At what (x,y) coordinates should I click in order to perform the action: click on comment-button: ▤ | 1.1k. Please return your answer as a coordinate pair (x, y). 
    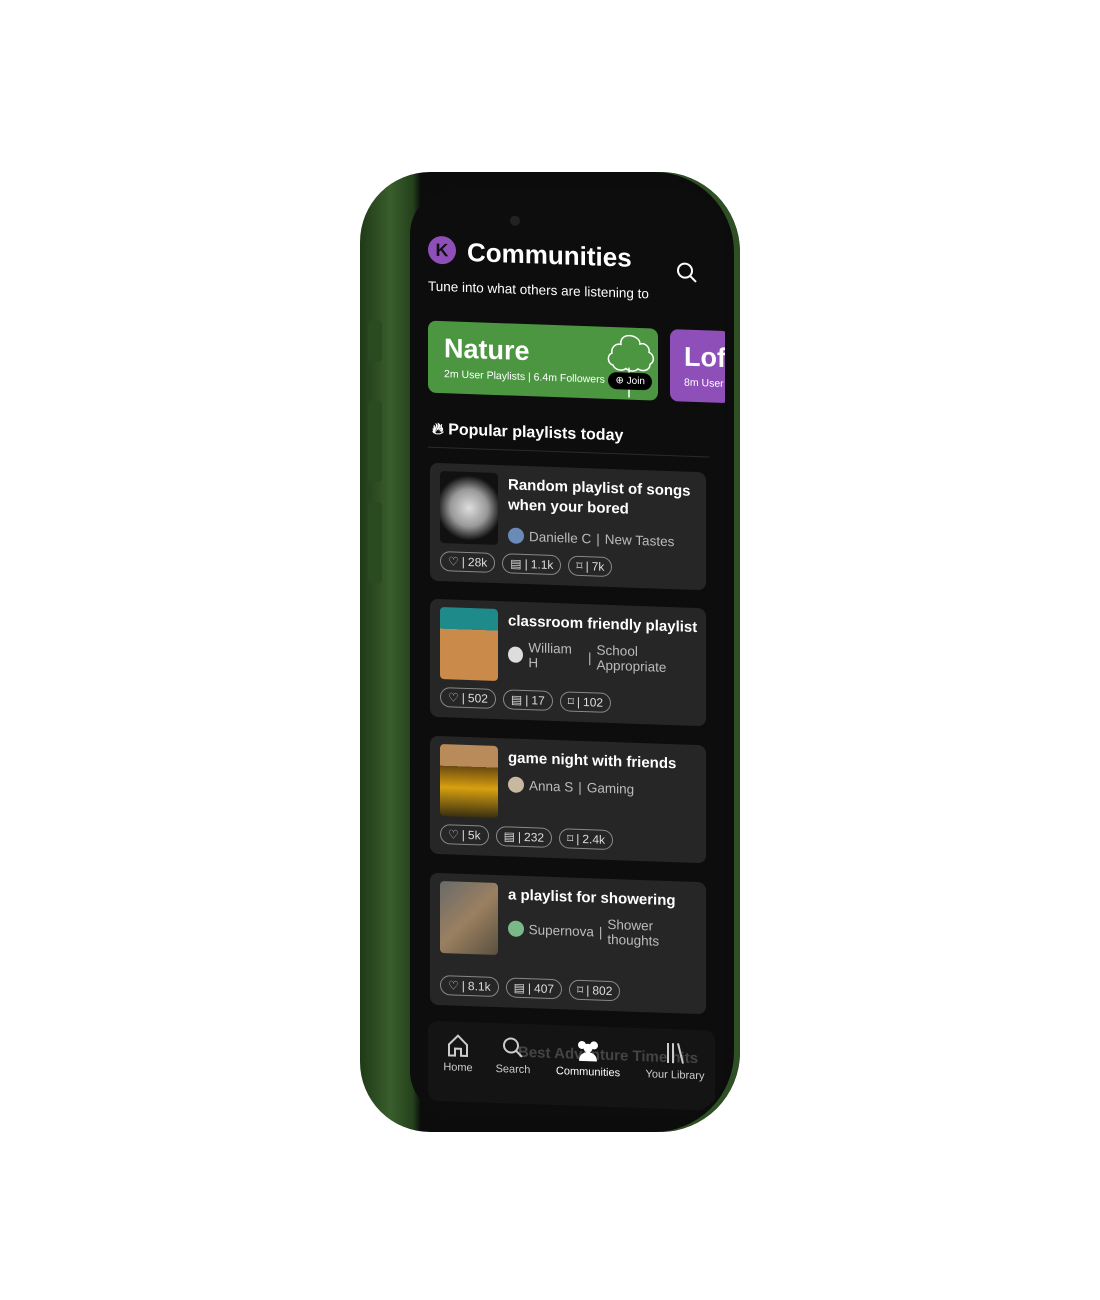
    Looking at the image, I should click on (532, 564).